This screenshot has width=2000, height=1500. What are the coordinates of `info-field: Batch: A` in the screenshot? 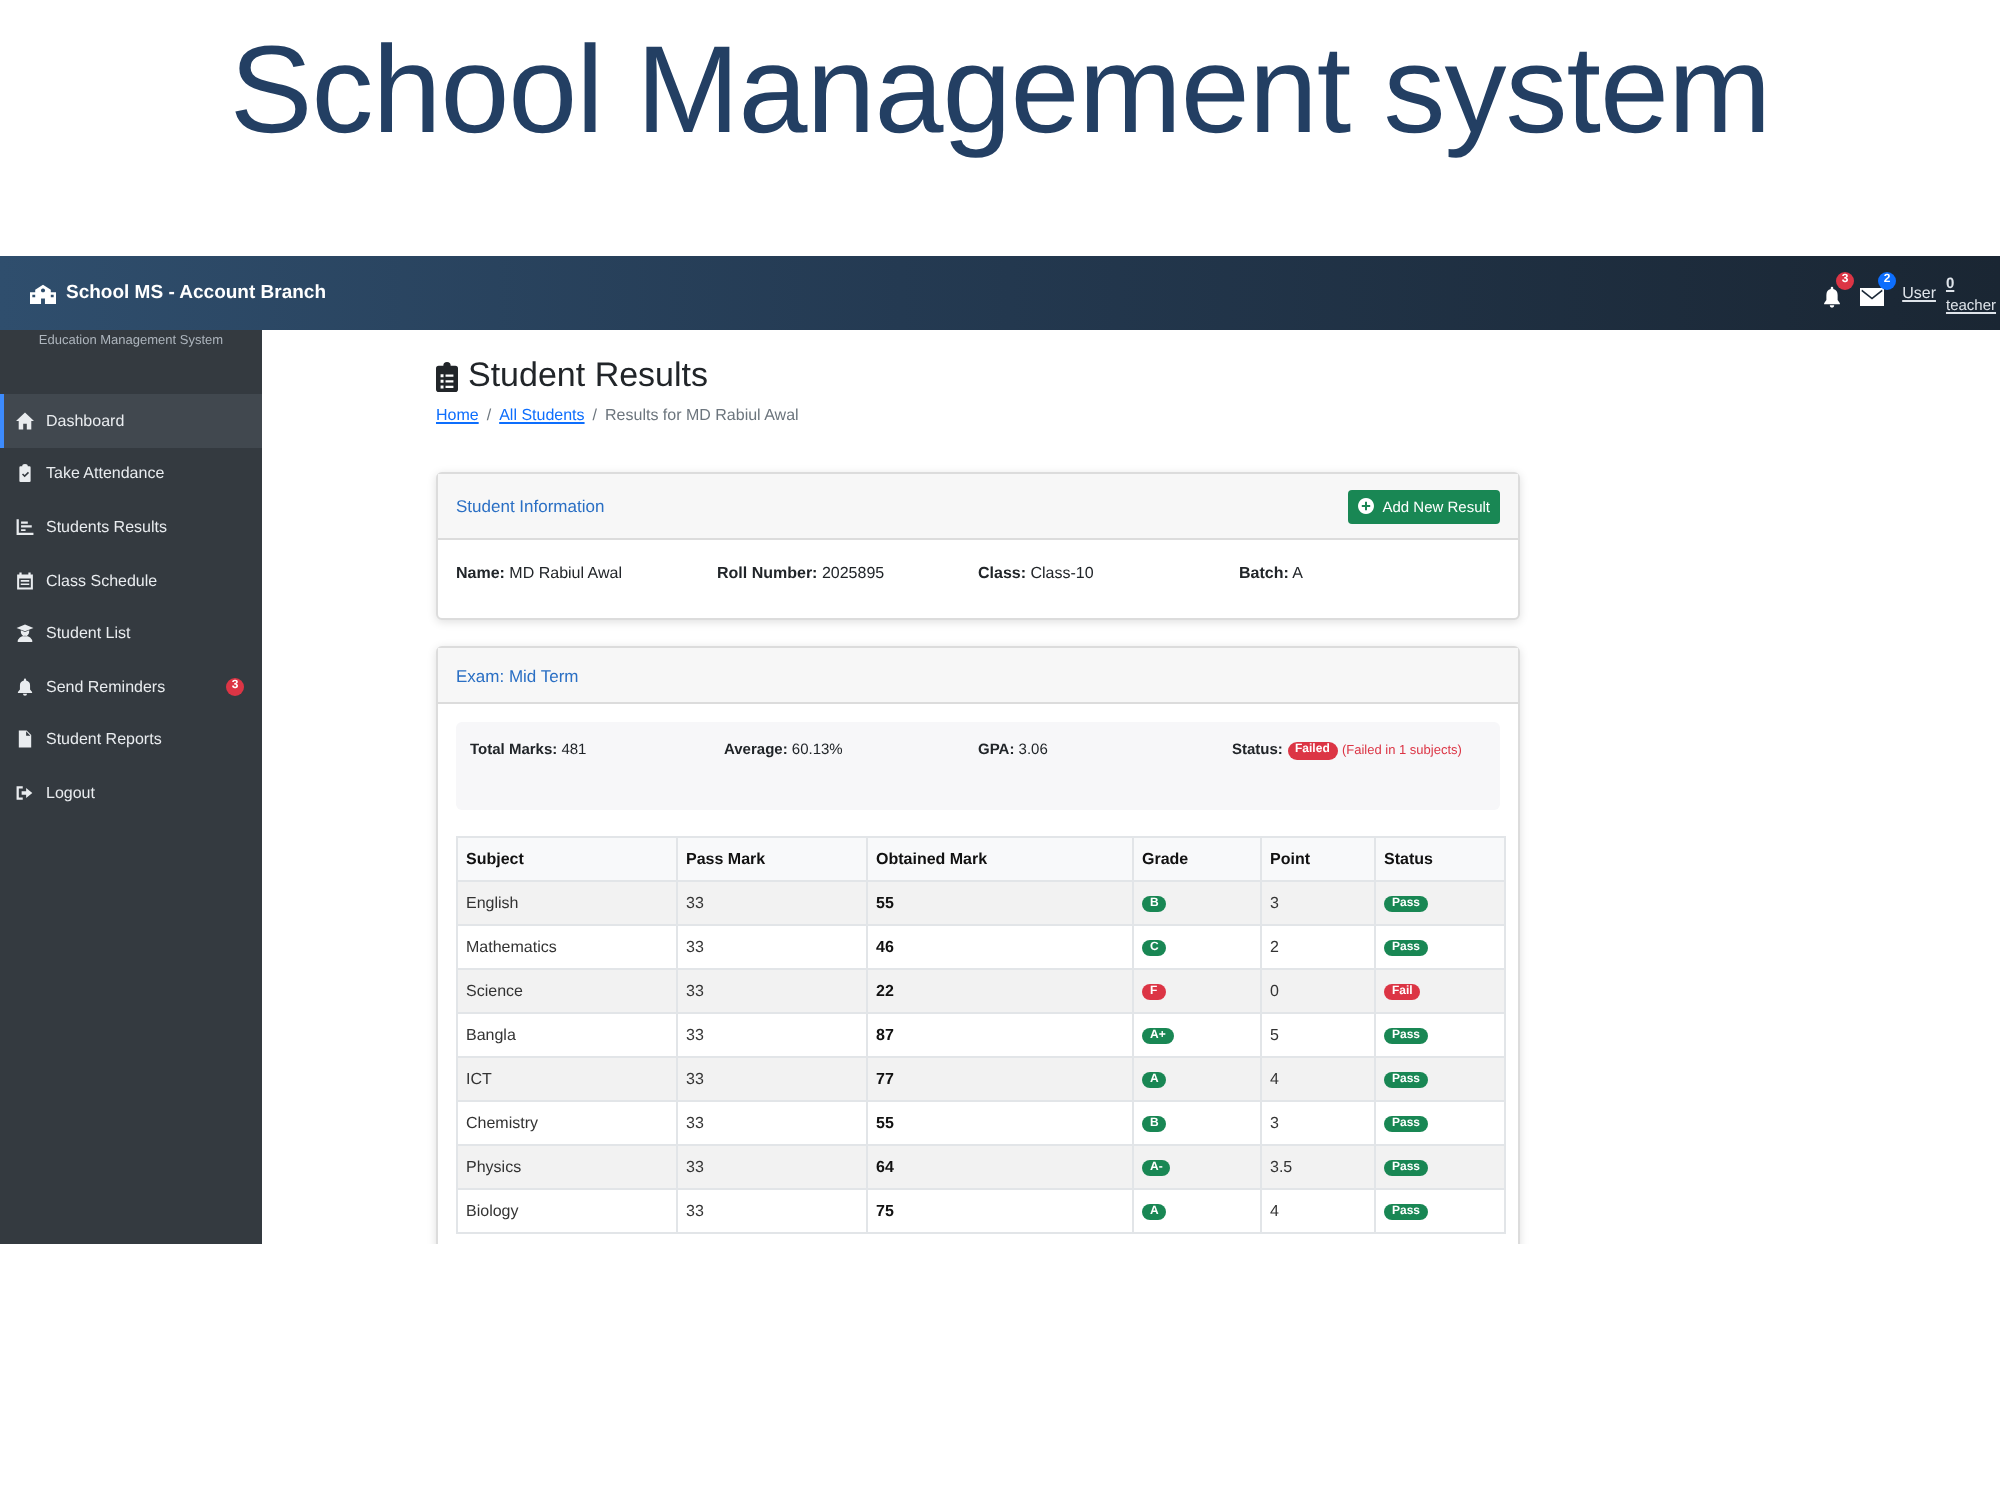 It's located at (1369, 573).